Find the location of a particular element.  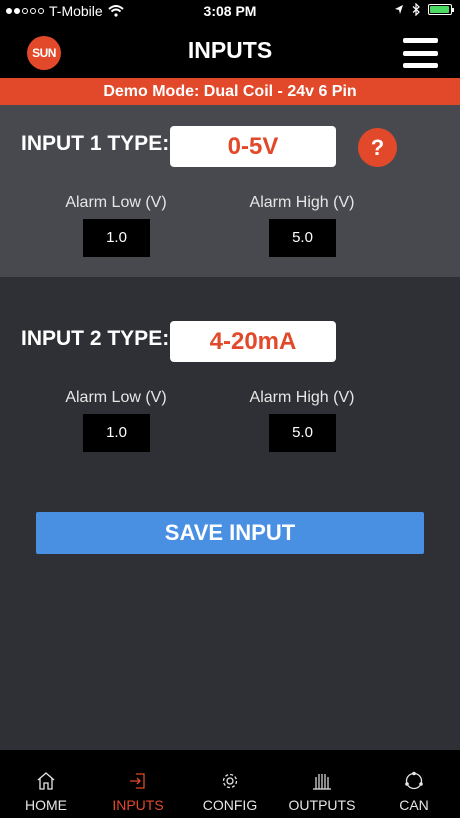

bluetooth-icon is located at coordinates (416, 9).